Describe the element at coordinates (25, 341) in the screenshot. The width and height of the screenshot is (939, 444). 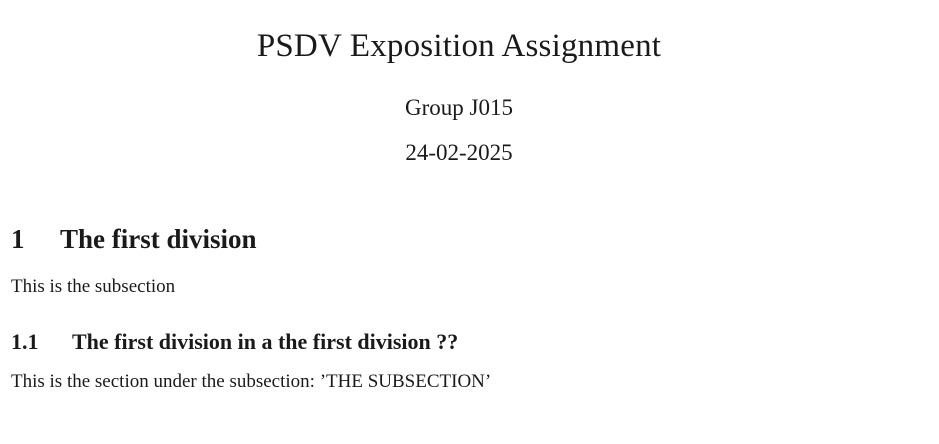
I see `subsection-number: 1.1` at that location.